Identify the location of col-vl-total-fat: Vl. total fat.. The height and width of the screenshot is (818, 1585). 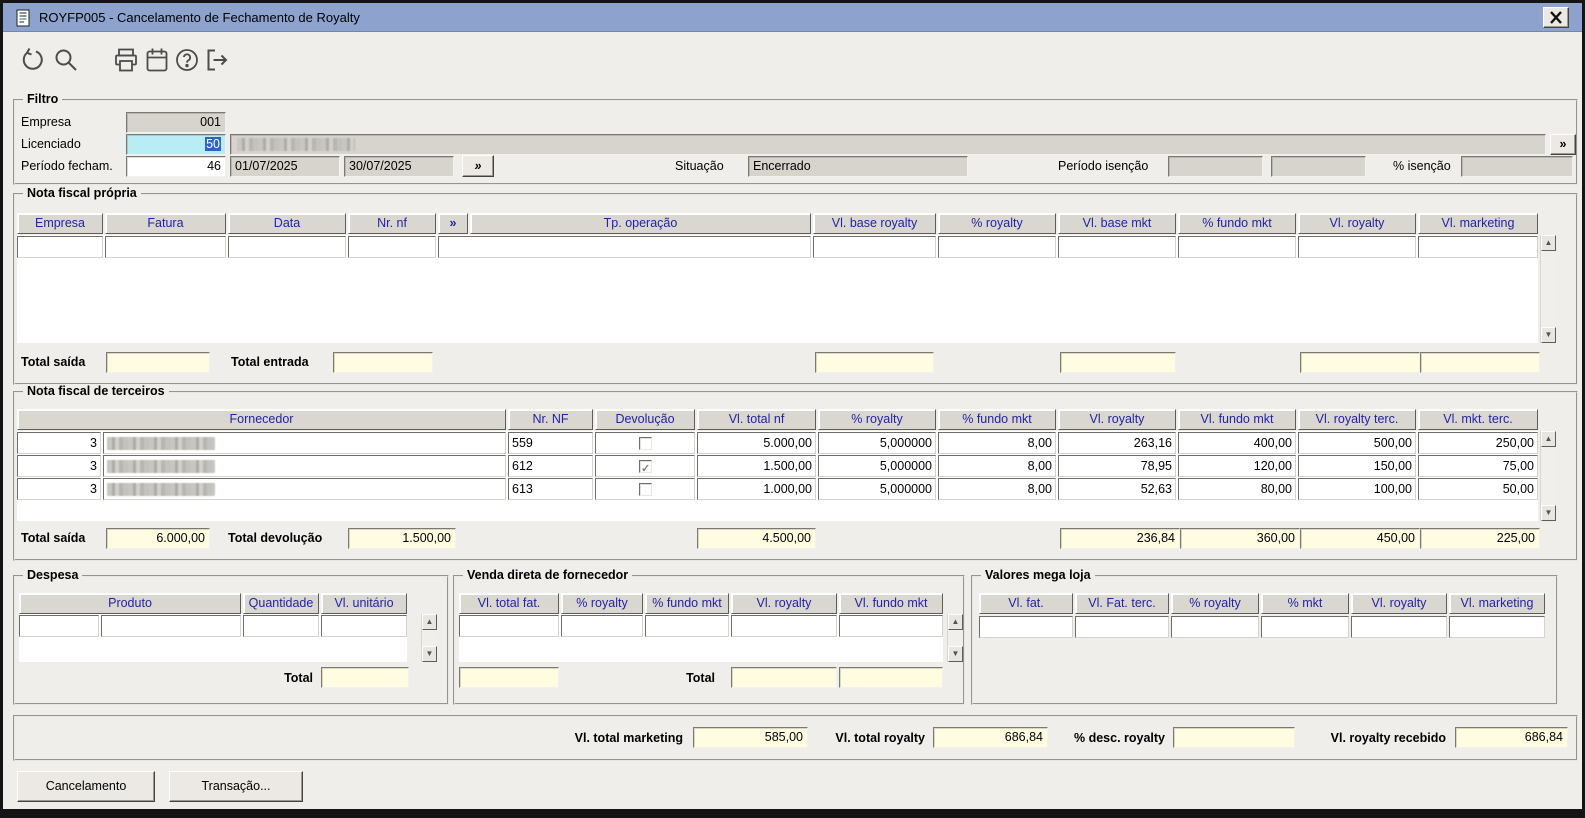
(509, 603).